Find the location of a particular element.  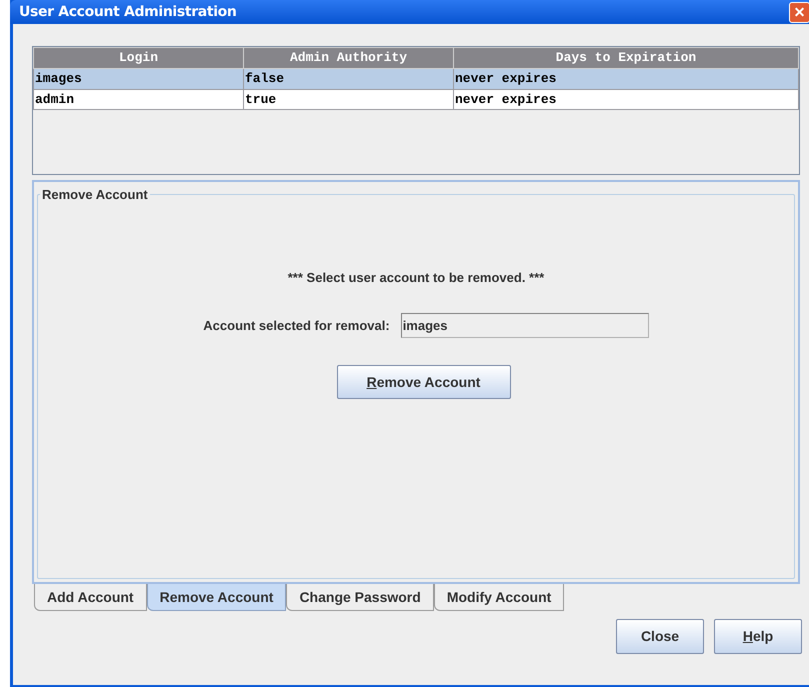

instruction-text: *** Select user account to be removed. *** is located at coordinates (416, 277).